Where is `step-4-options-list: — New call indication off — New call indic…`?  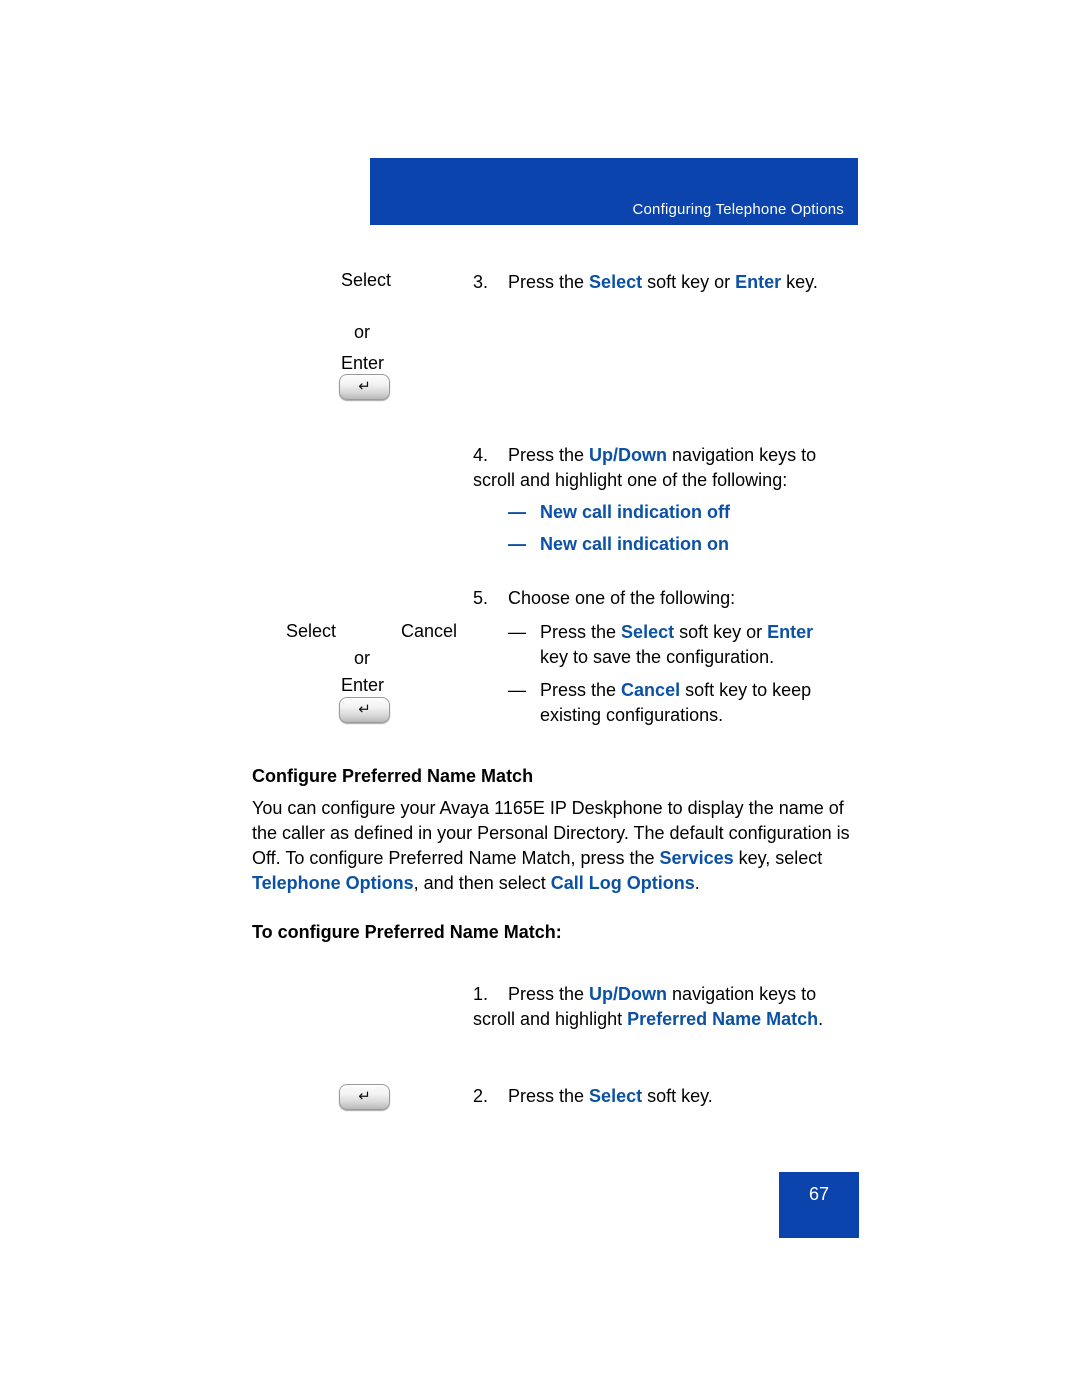
step-4-options-list: — New call indication off — New call indic… is located at coordinates (619, 528).